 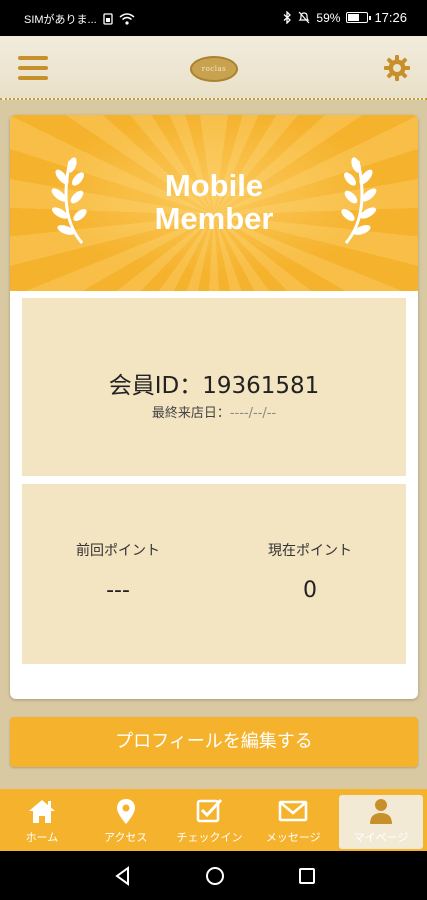 I want to click on nav-item-mypage: マイページ, so click(x=381, y=822).